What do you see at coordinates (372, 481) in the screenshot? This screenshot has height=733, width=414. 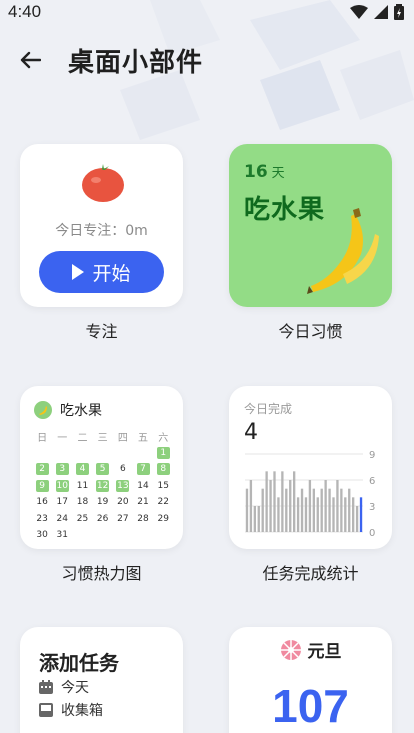 I see `chart-tick-label: 6` at bounding box center [372, 481].